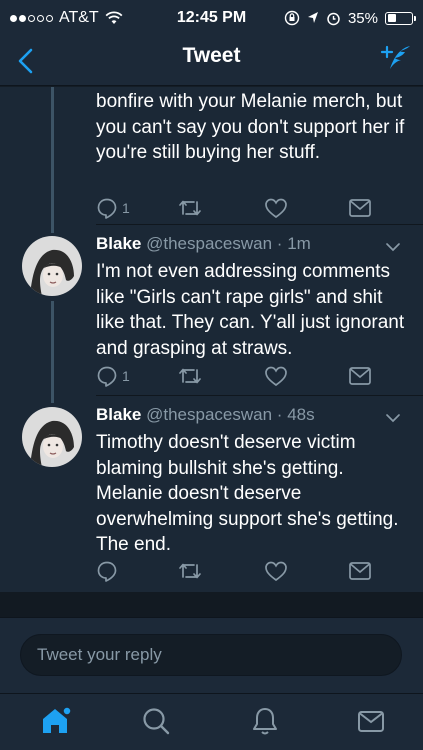  Describe the element at coordinates (292, 18) in the screenshot. I see `orientation-lock-icon` at that location.